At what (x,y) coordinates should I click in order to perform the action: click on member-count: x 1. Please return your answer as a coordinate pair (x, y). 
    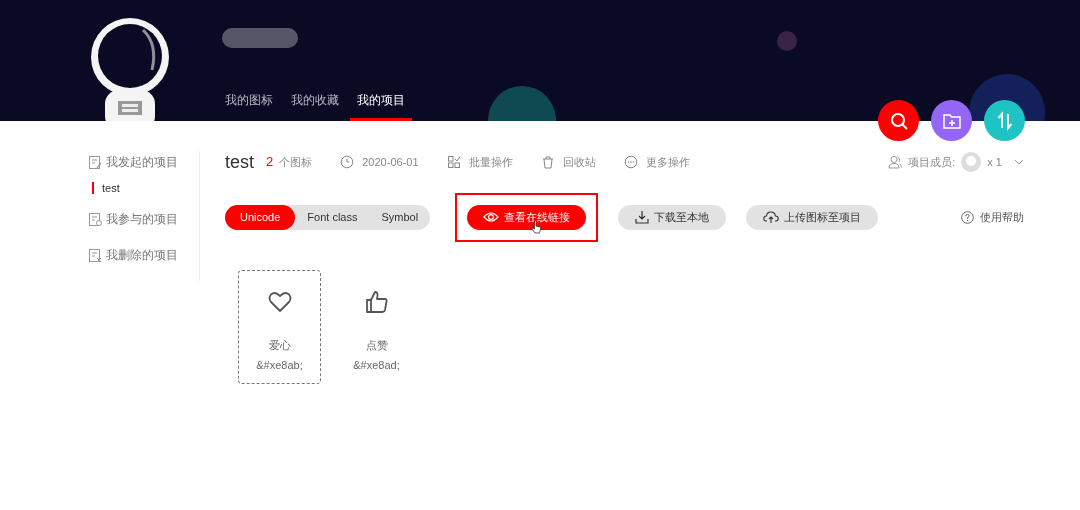
    Looking at the image, I should click on (994, 162).